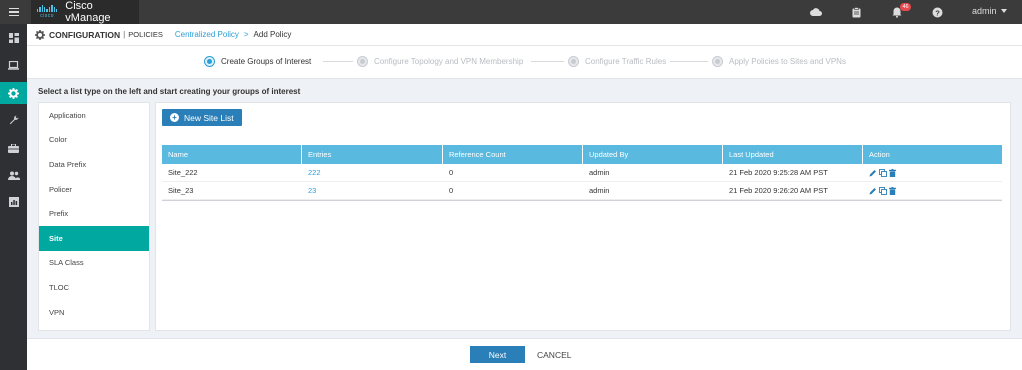 Image resolution: width=1022 pixels, height=370 pixels. What do you see at coordinates (13, 93) in the screenshot?
I see `configuration-gear-icon` at bounding box center [13, 93].